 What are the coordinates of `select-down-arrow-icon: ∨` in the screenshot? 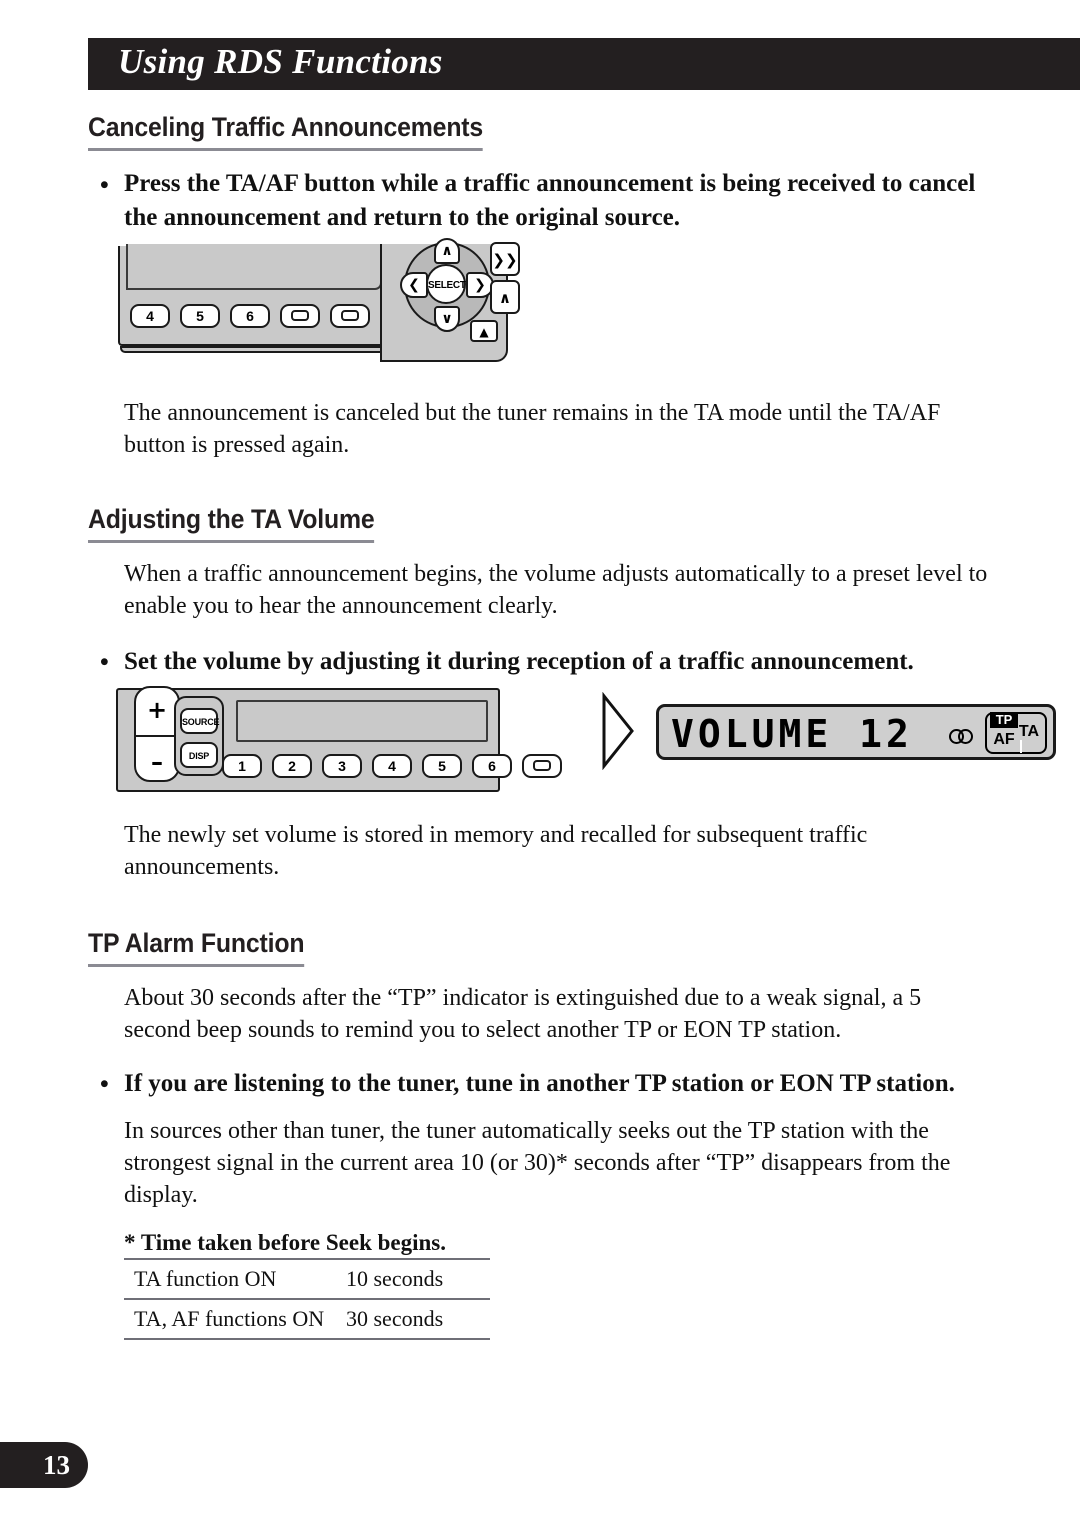 It's located at (447, 319).